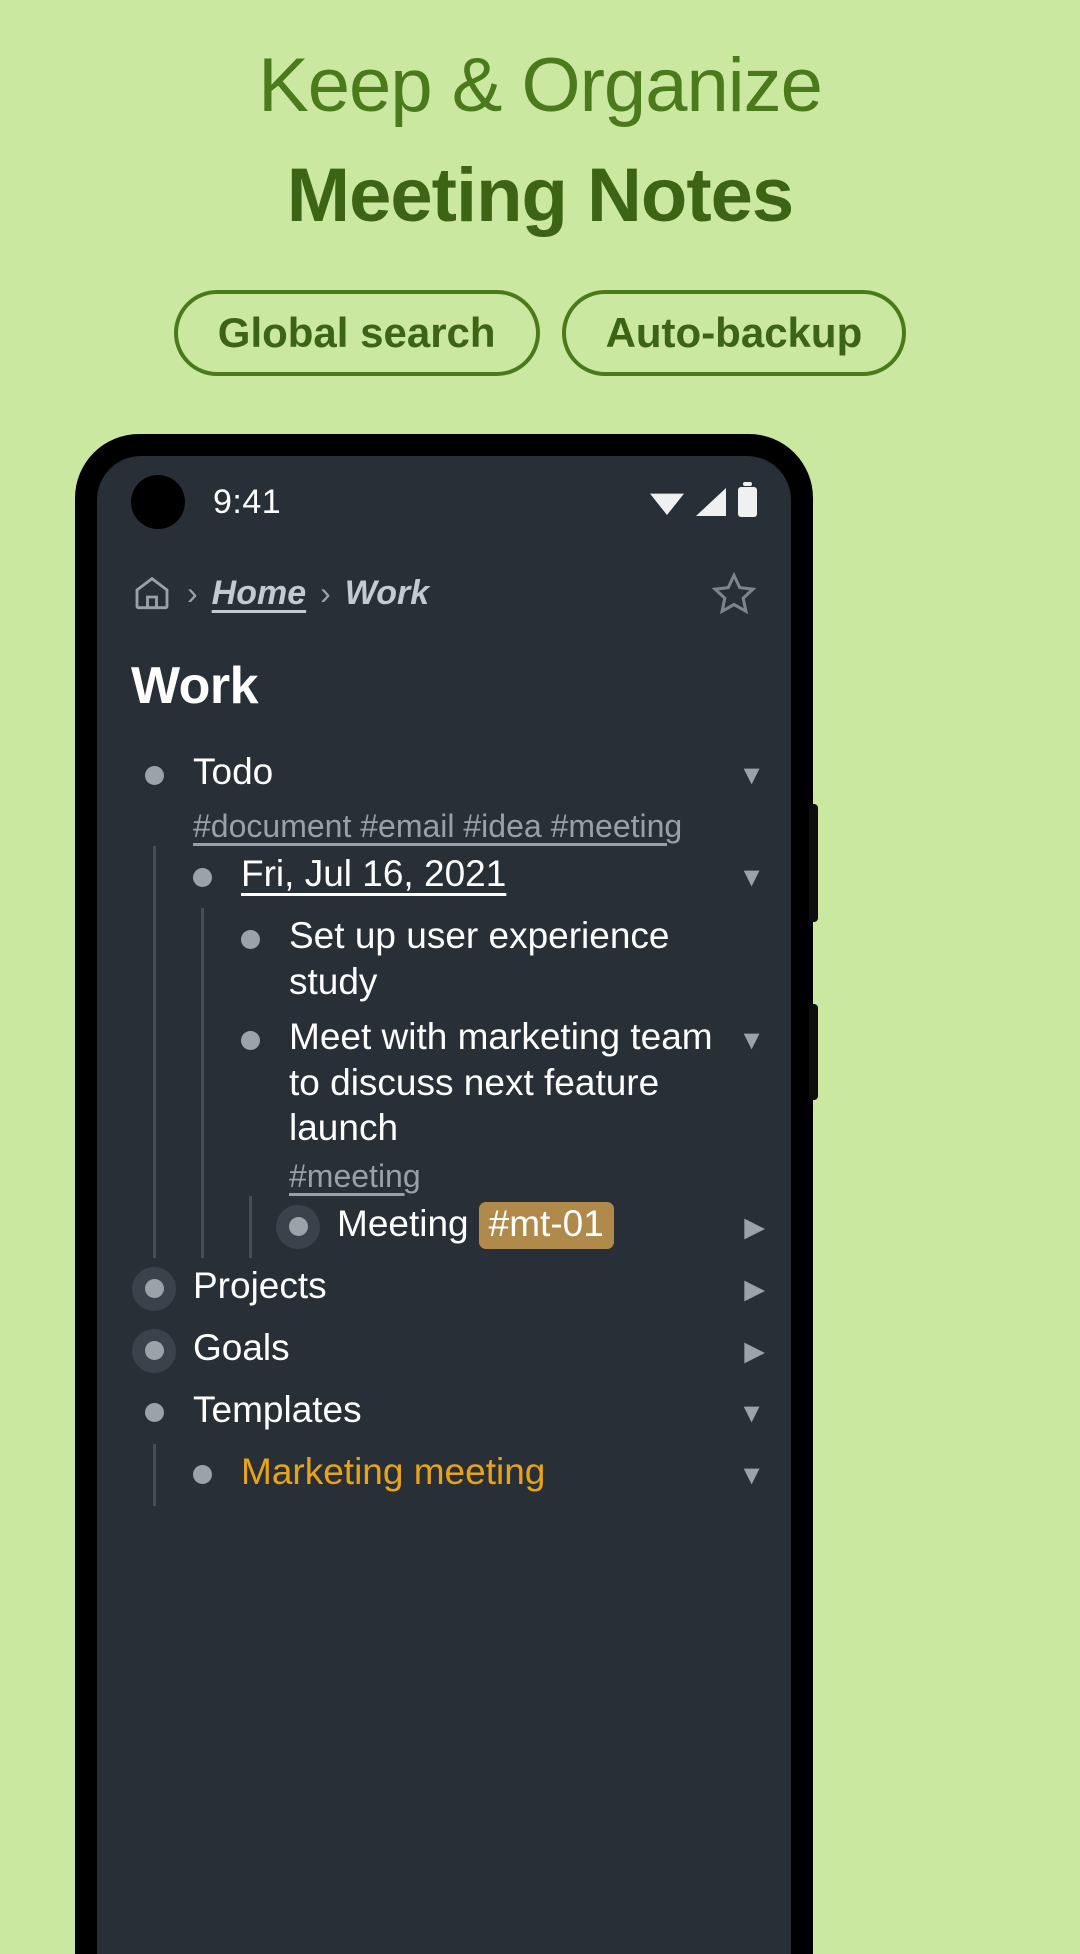 This screenshot has height=1954, width=1080. Describe the element at coordinates (746, 877) in the screenshot. I see `toggle-date: ▼` at that location.